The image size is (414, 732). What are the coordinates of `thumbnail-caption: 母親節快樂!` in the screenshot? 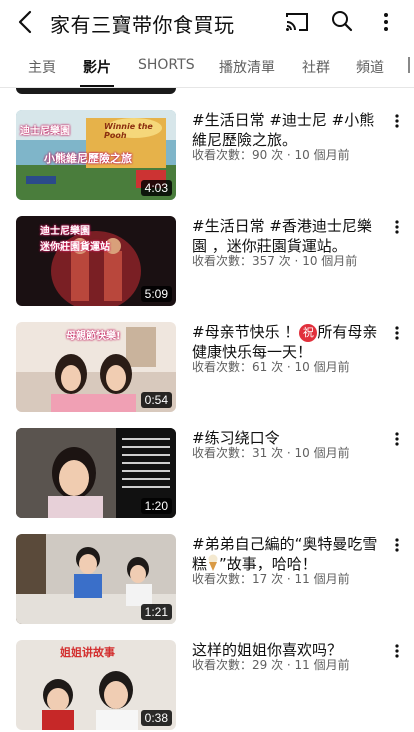 It's located at (93, 336).